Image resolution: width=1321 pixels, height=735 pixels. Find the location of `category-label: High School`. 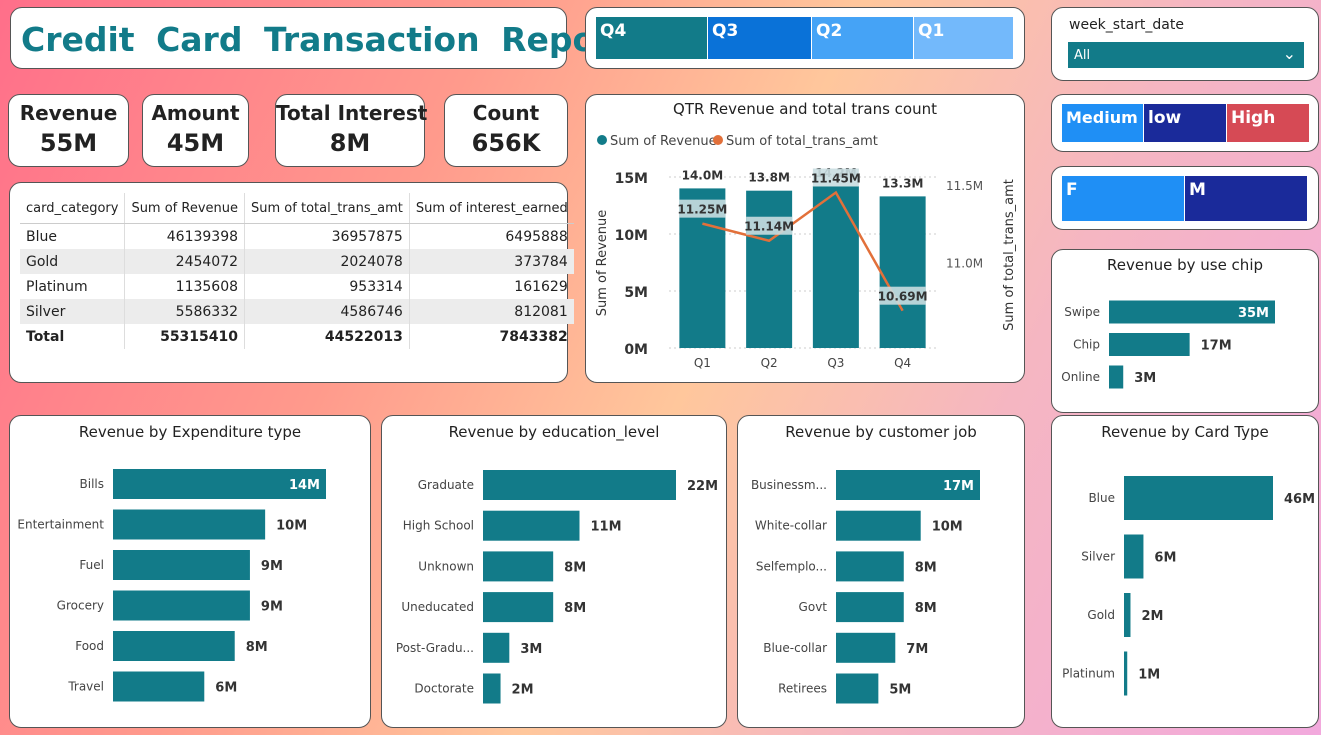

category-label: High School is located at coordinates (438, 526).